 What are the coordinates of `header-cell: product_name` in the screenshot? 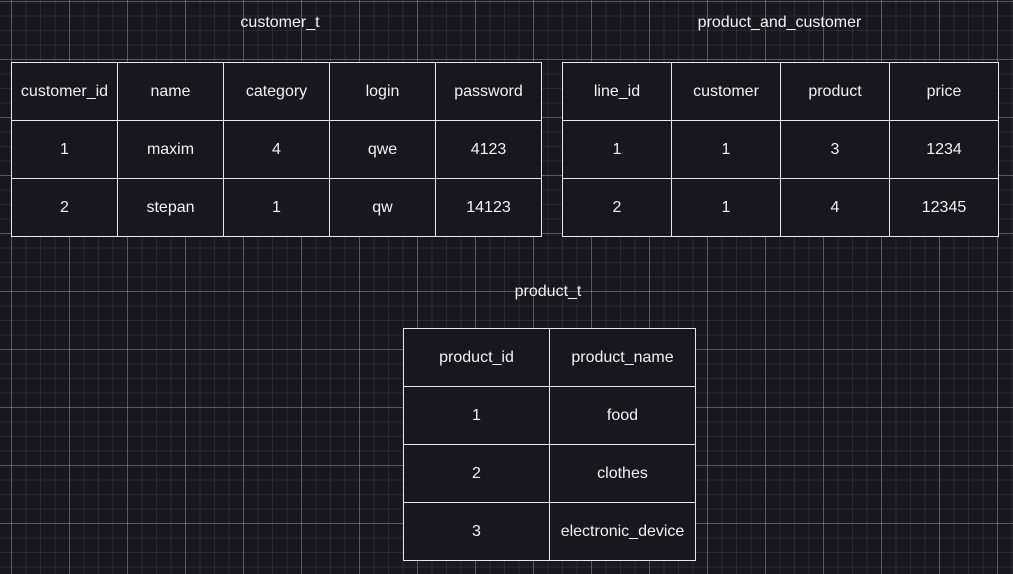 It's located at (622, 357).